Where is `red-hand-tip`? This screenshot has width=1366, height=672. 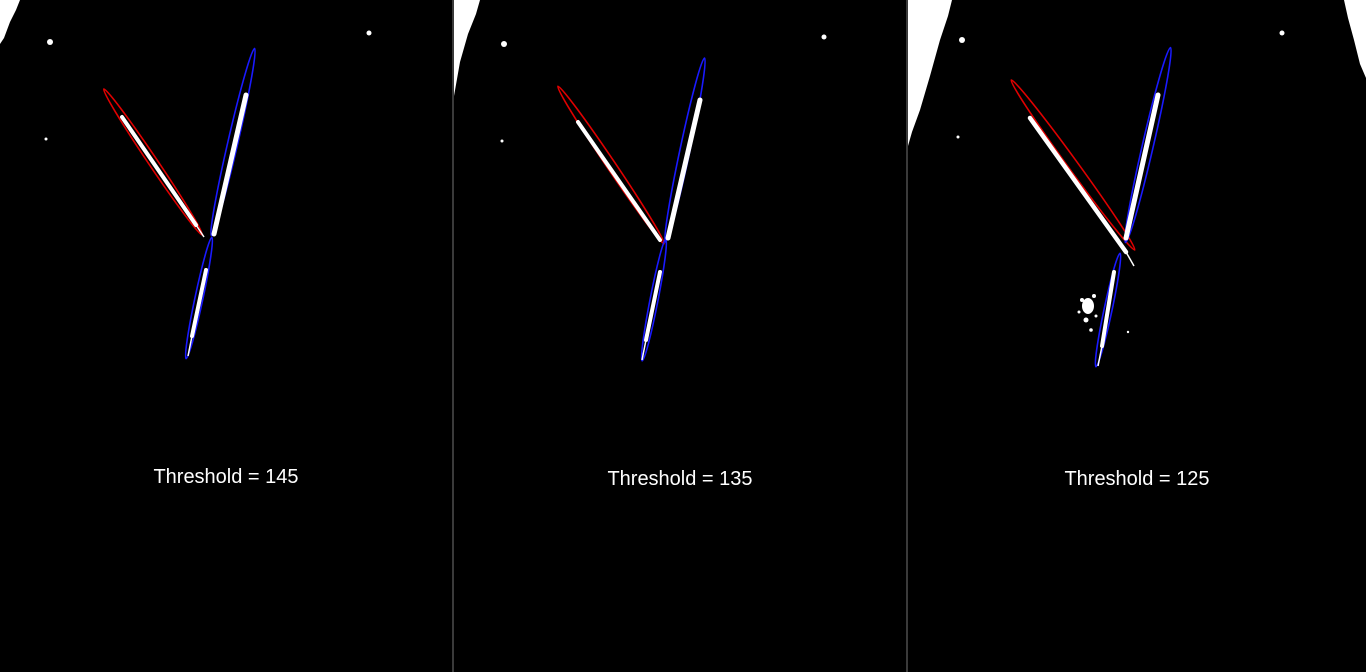
red-hand-tip is located at coordinates (1130, 259).